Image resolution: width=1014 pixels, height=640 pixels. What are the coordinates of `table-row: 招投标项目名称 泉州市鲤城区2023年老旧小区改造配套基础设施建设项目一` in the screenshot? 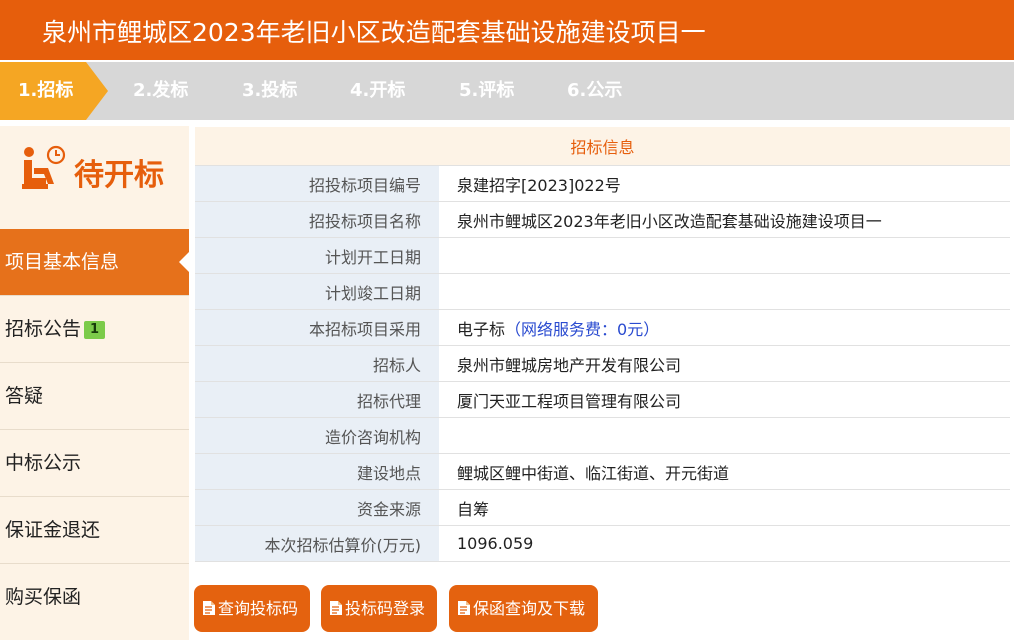 It's located at (602, 219).